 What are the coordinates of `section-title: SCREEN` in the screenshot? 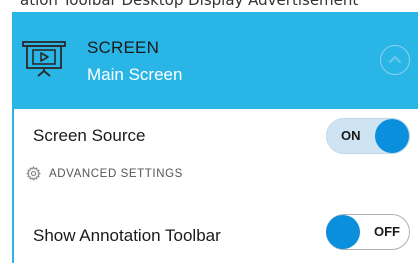 It's located at (123, 47).